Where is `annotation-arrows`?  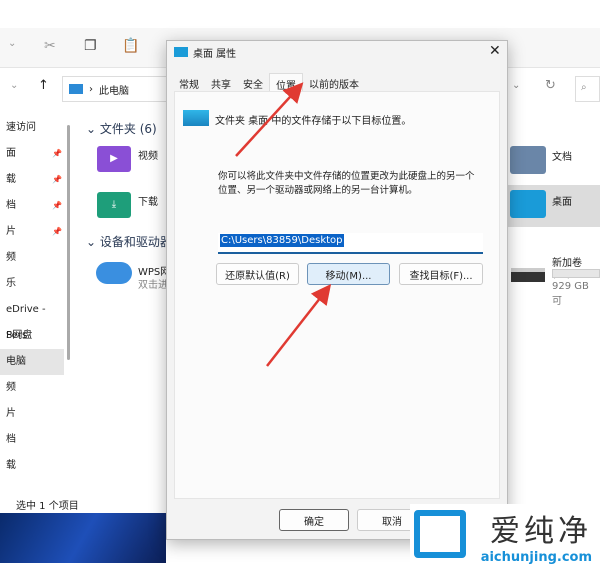
annotation-arrows is located at coordinates (283, 224).